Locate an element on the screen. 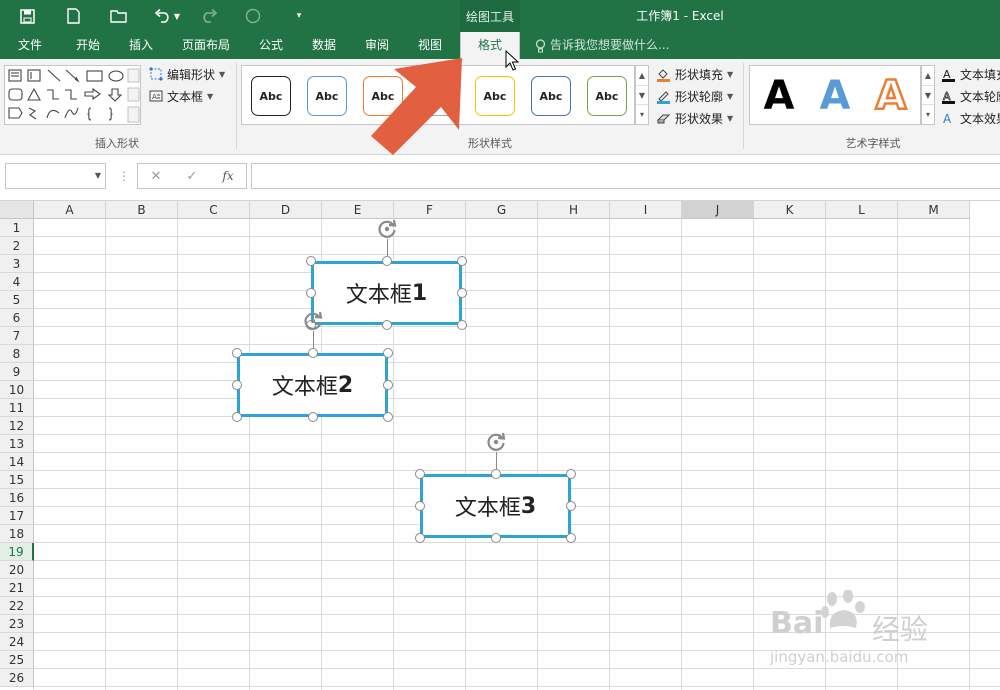 Image resolution: width=1000 pixels, height=690 pixels. column-header: D is located at coordinates (286, 210).